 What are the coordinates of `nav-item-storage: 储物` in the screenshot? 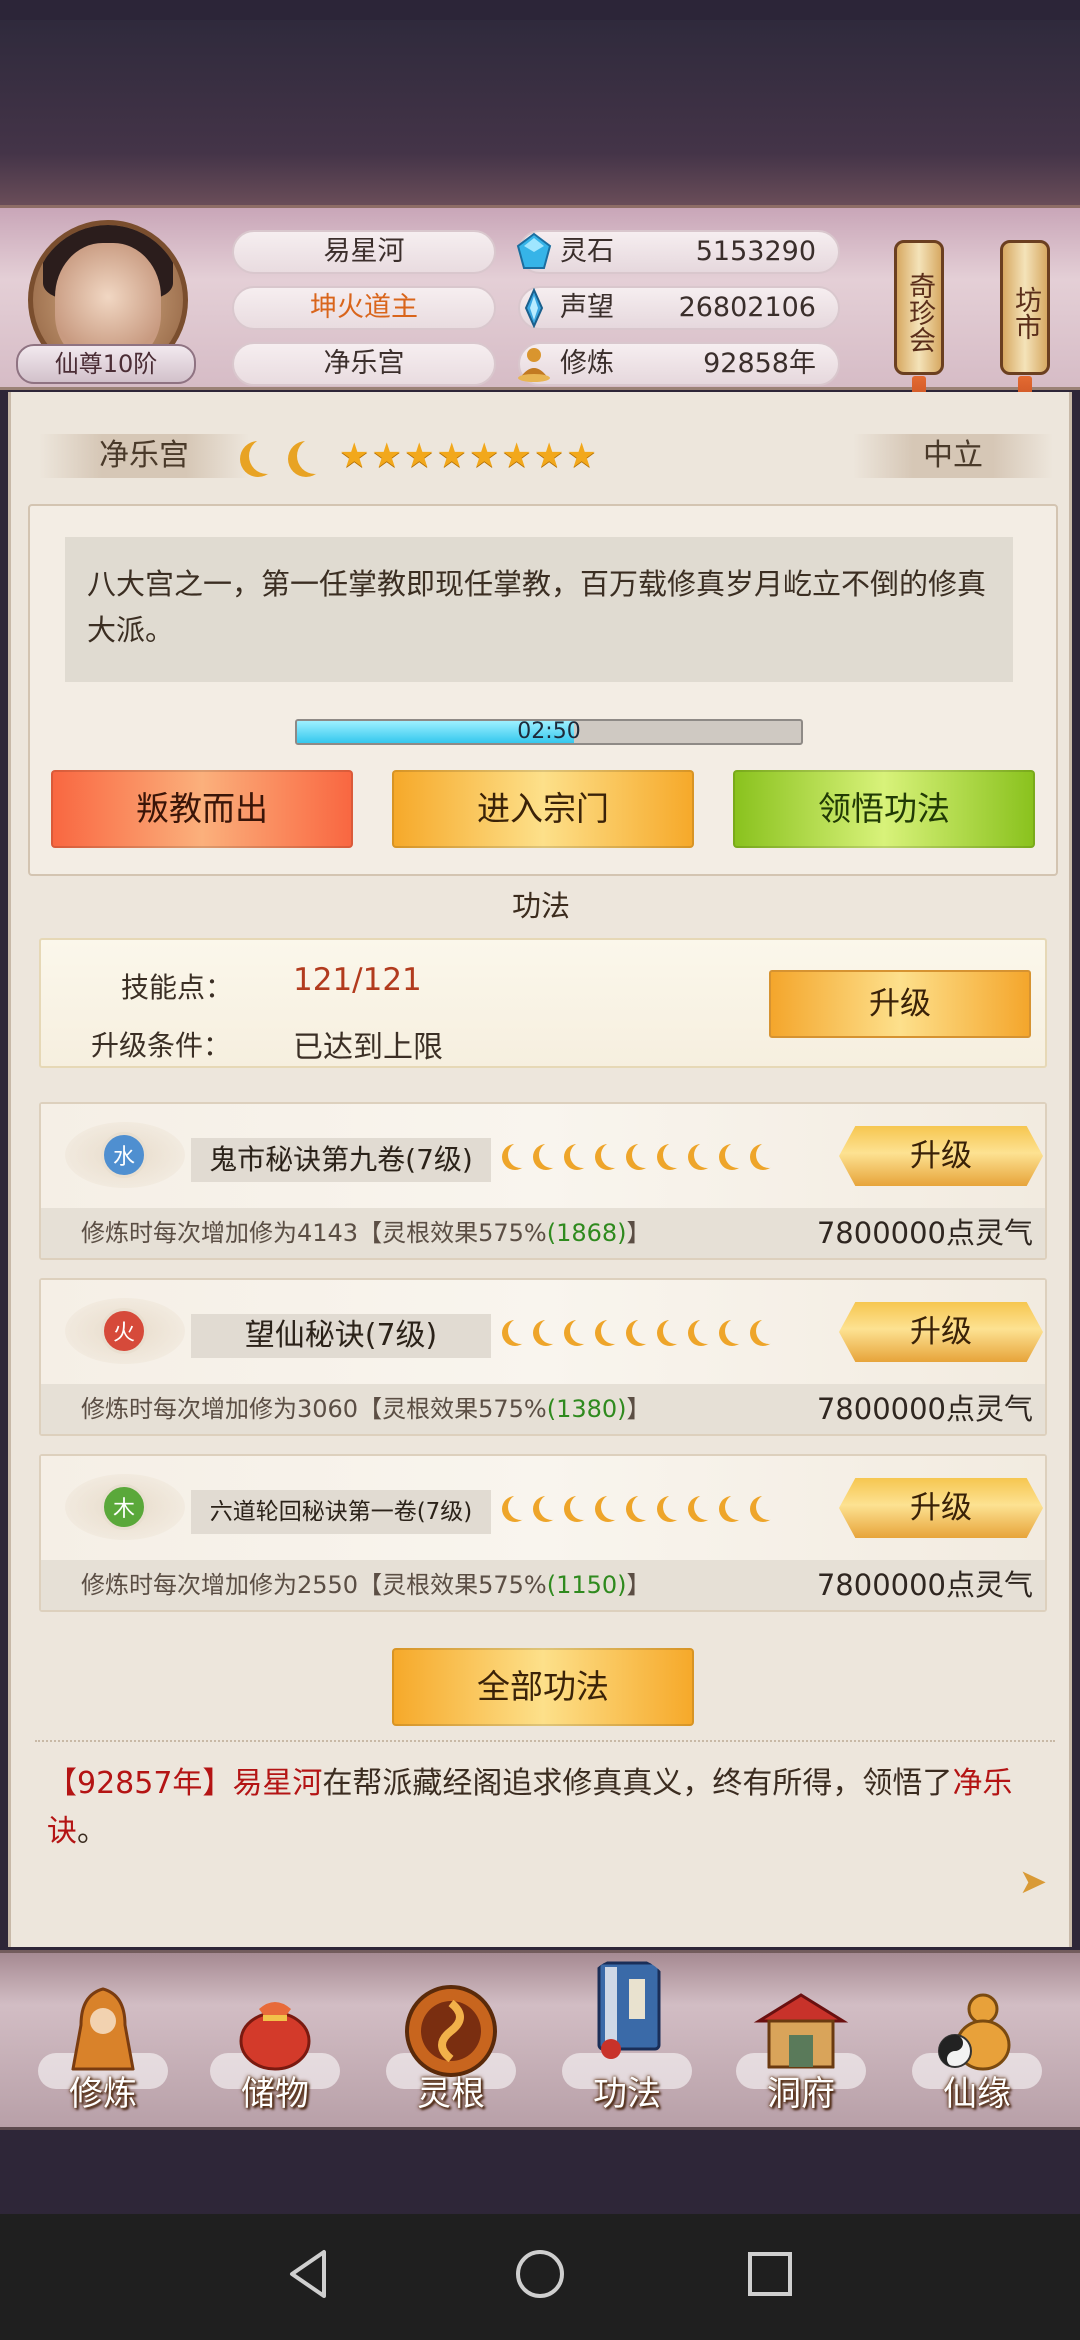 It's located at (275, 2043).